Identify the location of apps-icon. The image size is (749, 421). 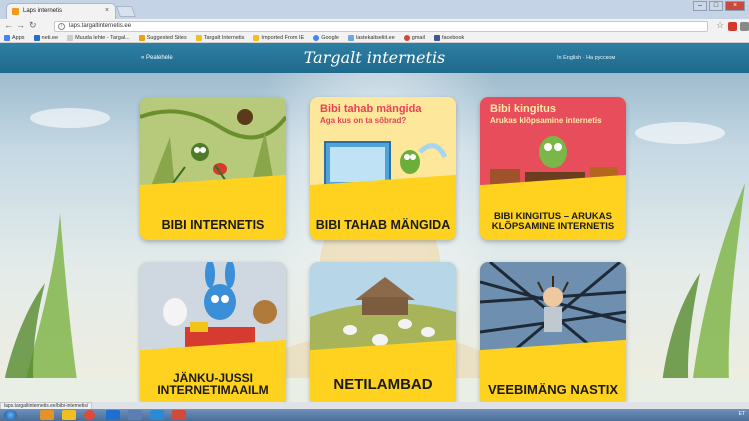
(7, 37).